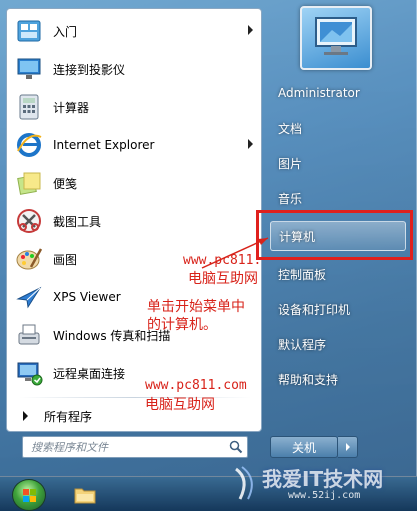 The height and width of the screenshot is (511, 417). What do you see at coordinates (222, 260) in the screenshot?
I see `annotation-url: www.pc811.` at bounding box center [222, 260].